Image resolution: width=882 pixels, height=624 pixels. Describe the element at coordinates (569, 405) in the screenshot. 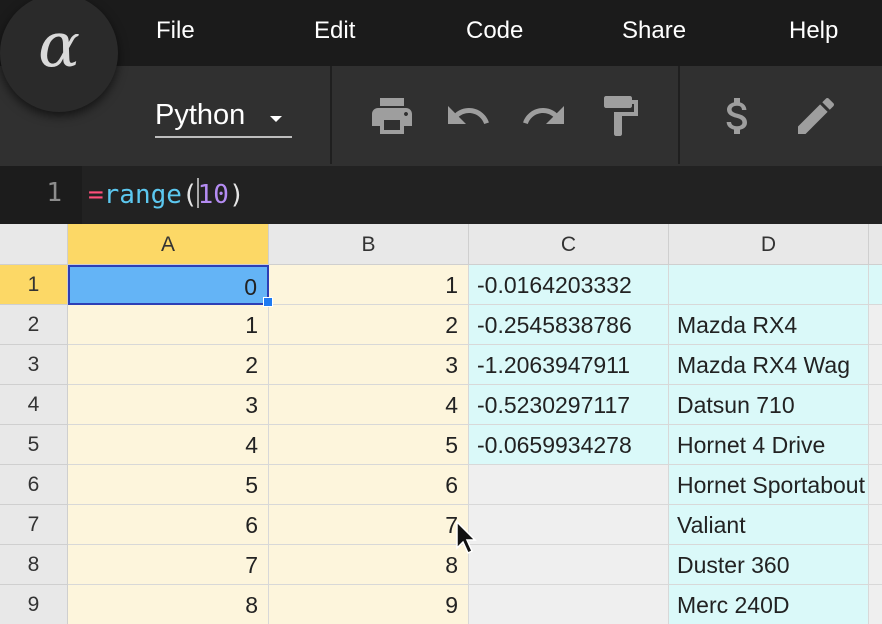

I see `cell-c4: -0.5230297117` at that location.